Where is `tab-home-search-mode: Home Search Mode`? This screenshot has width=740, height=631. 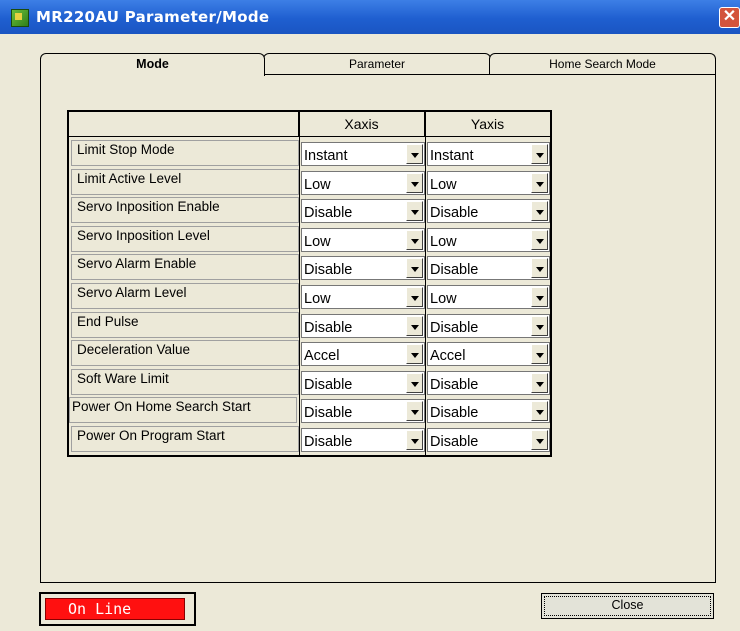
tab-home-search-mode: Home Search Mode is located at coordinates (602, 64).